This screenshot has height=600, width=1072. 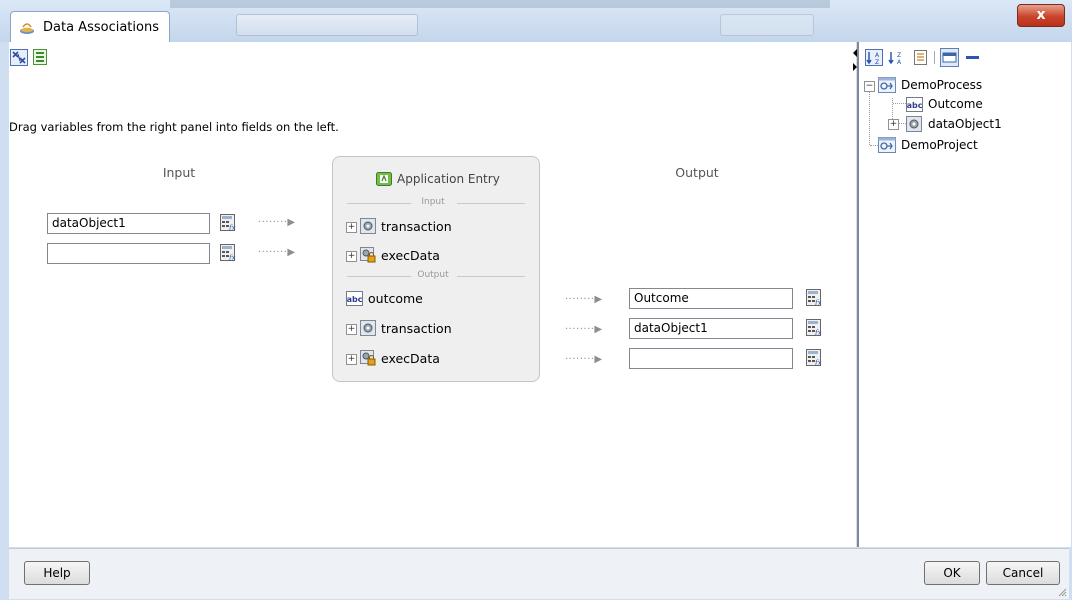 What do you see at coordinates (1062, 592) in the screenshot?
I see `resize-grip-icon` at bounding box center [1062, 592].